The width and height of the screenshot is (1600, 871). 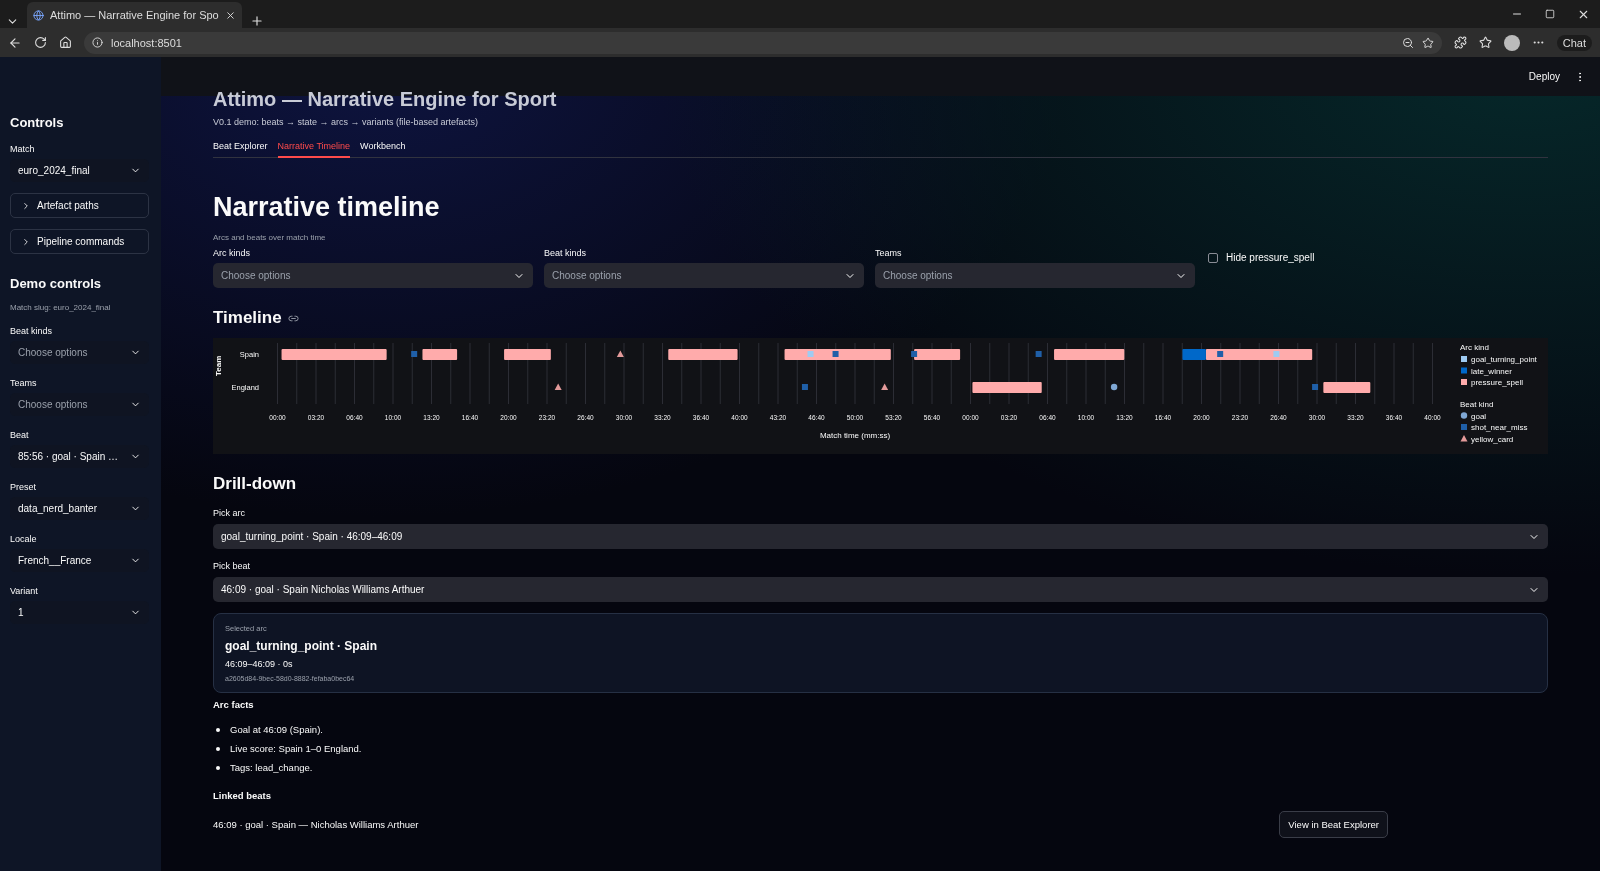 What do you see at coordinates (1544, 76) in the screenshot?
I see `deploy-button: Deploy` at bounding box center [1544, 76].